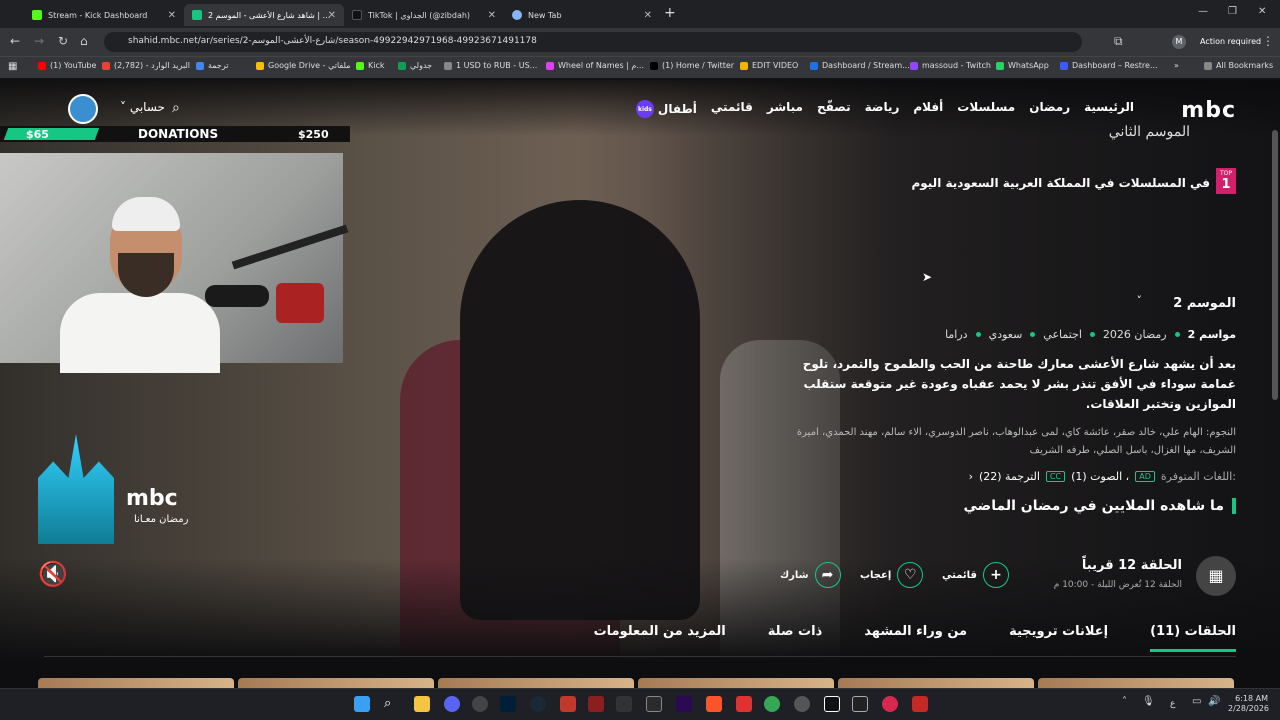  What do you see at coordinates (67, 65) in the screenshot?
I see `bookmark-item: (1) YouTube` at bounding box center [67, 65].